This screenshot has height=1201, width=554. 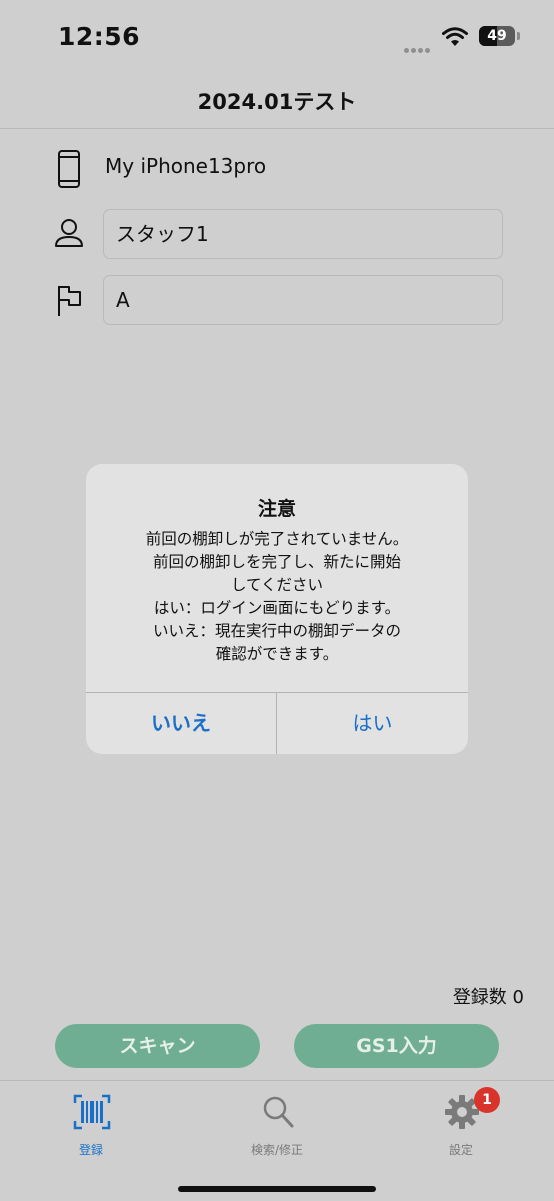 What do you see at coordinates (157, 1046) in the screenshot?
I see `scan-button: スキャン` at bounding box center [157, 1046].